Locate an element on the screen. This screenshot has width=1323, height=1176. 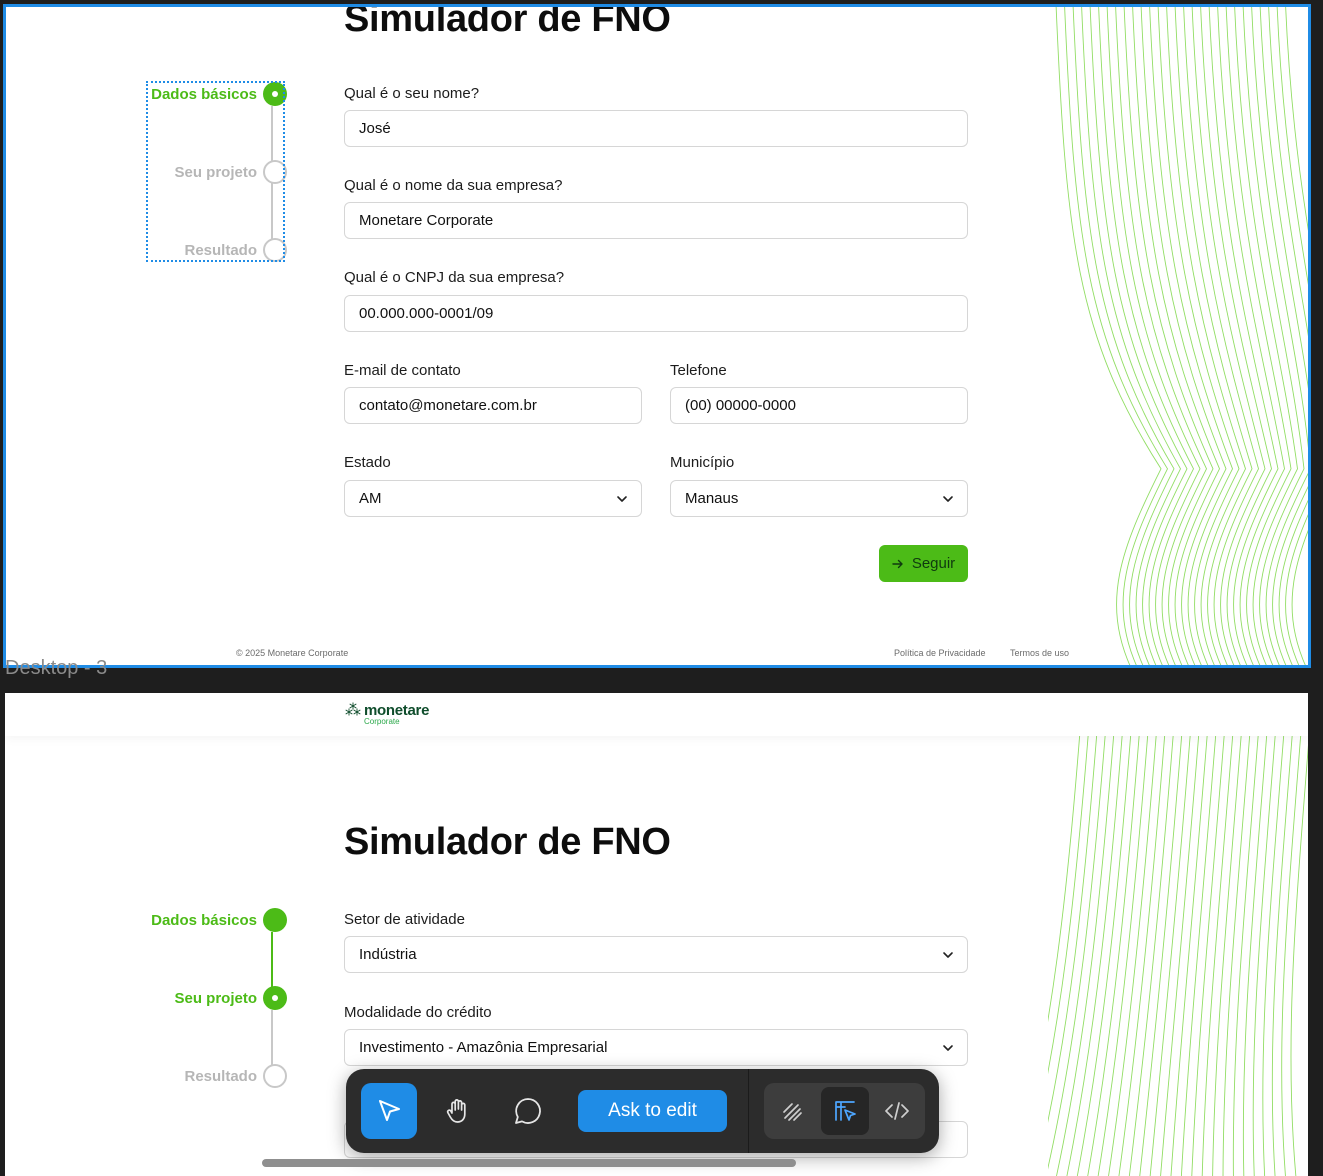
code-icon is located at coordinates (897, 1111).